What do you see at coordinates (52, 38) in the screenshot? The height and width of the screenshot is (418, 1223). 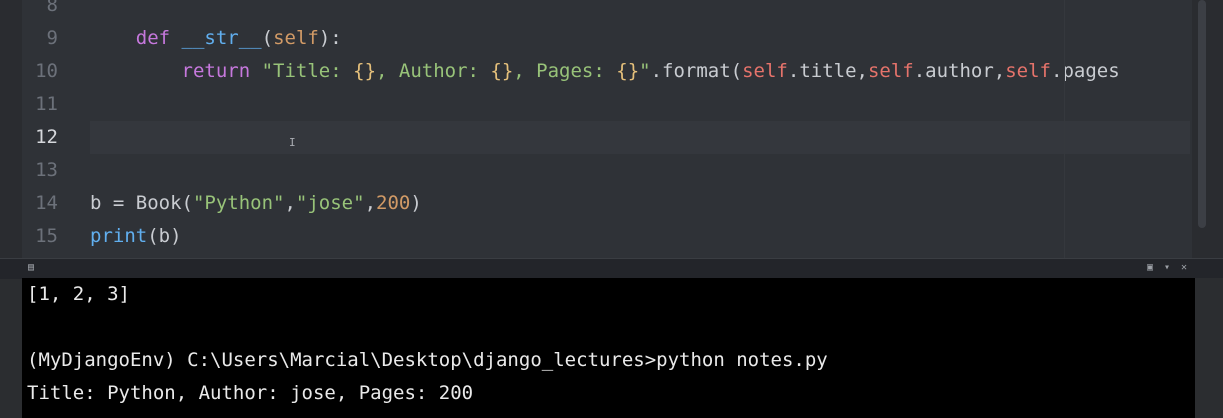 I see `line-number: 9` at bounding box center [52, 38].